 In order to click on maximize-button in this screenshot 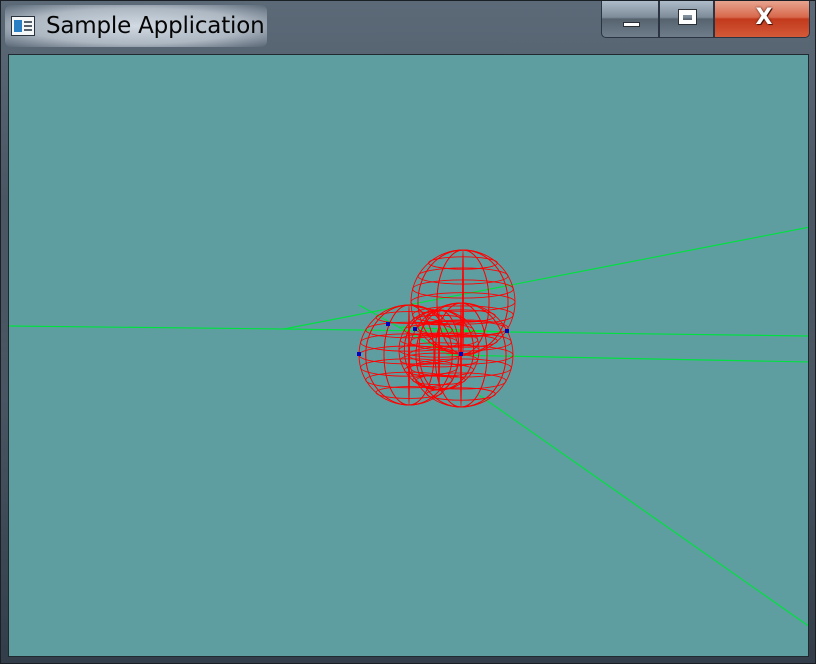, I will do `click(686, 19)`.